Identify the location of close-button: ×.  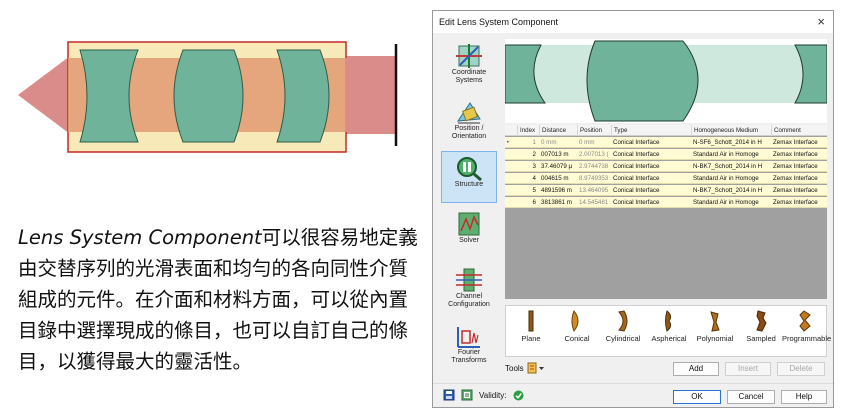
(821, 21).